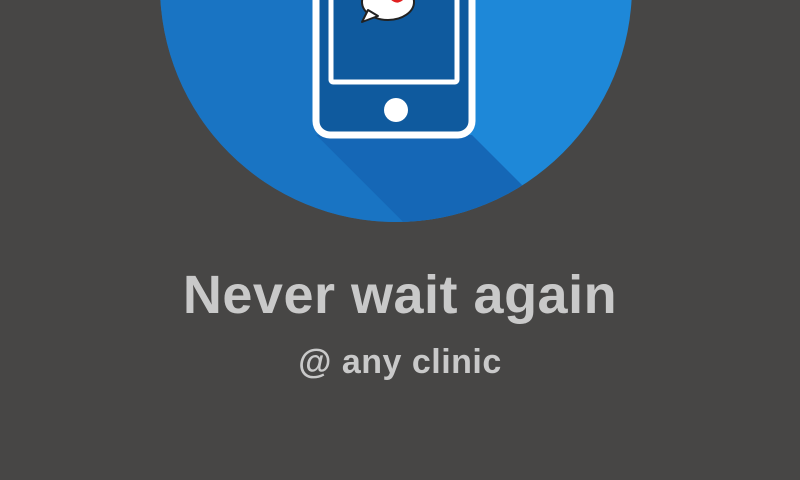 This screenshot has height=480, width=800. I want to click on headline-text: Never wait again, so click(400, 295).